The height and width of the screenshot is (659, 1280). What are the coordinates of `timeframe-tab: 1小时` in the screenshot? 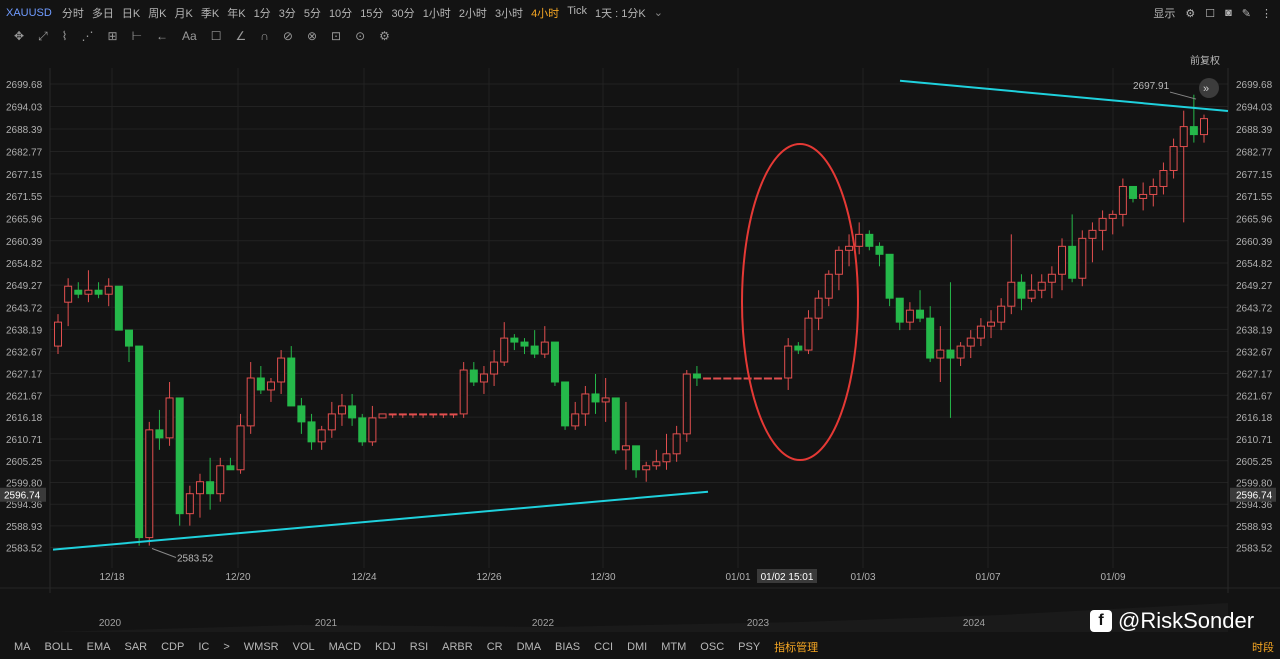 It's located at (437, 13).